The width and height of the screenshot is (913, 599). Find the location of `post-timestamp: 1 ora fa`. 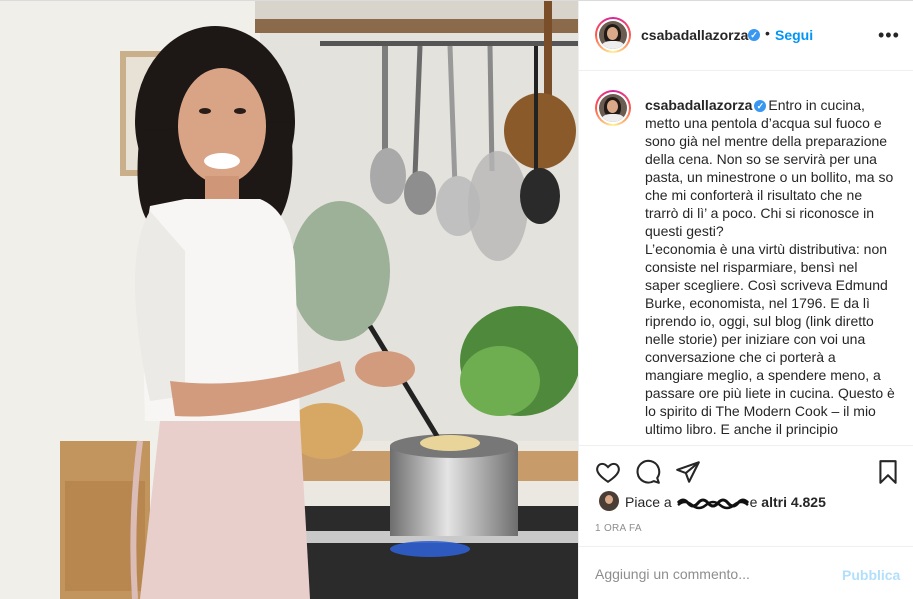

post-timestamp: 1 ora fa is located at coordinates (618, 528).